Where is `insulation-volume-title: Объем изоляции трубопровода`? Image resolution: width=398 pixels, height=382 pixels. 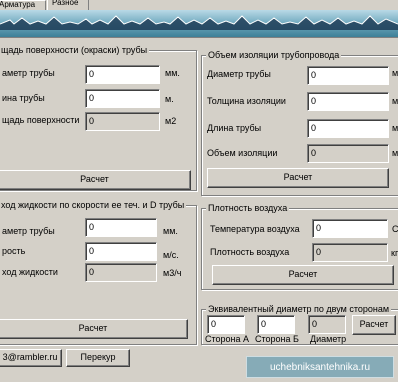
insulation-volume-title: Объем изоляции трубопровода is located at coordinates (274, 55).